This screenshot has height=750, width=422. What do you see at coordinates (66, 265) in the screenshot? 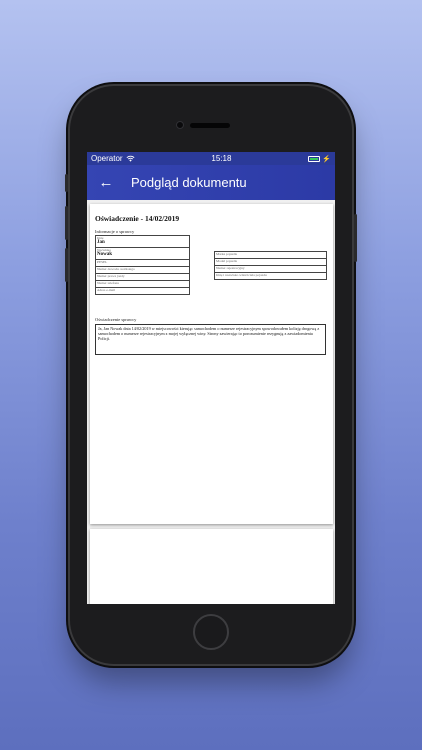
I see `volume-down-button` at bounding box center [66, 265].